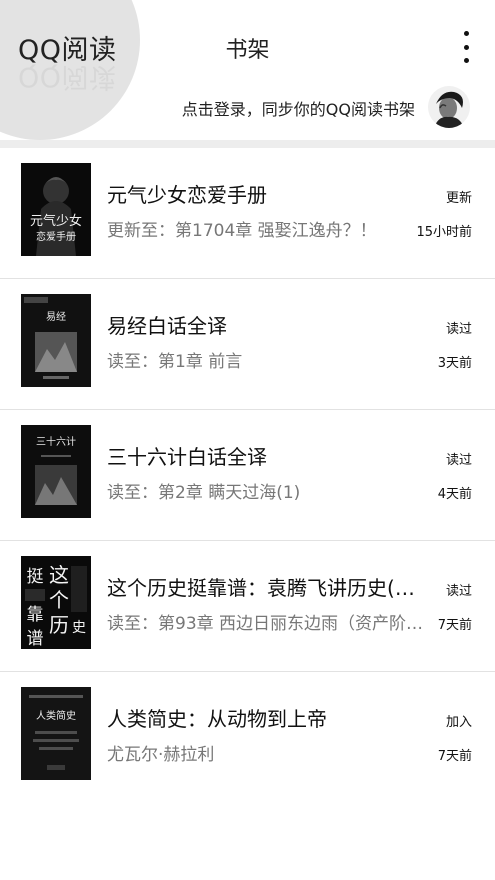 Image resolution: width=495 pixels, height=880 pixels. What do you see at coordinates (204, 493) in the screenshot?
I see `book-progress: 读至：第2章 瞒天过海(1)` at bounding box center [204, 493].